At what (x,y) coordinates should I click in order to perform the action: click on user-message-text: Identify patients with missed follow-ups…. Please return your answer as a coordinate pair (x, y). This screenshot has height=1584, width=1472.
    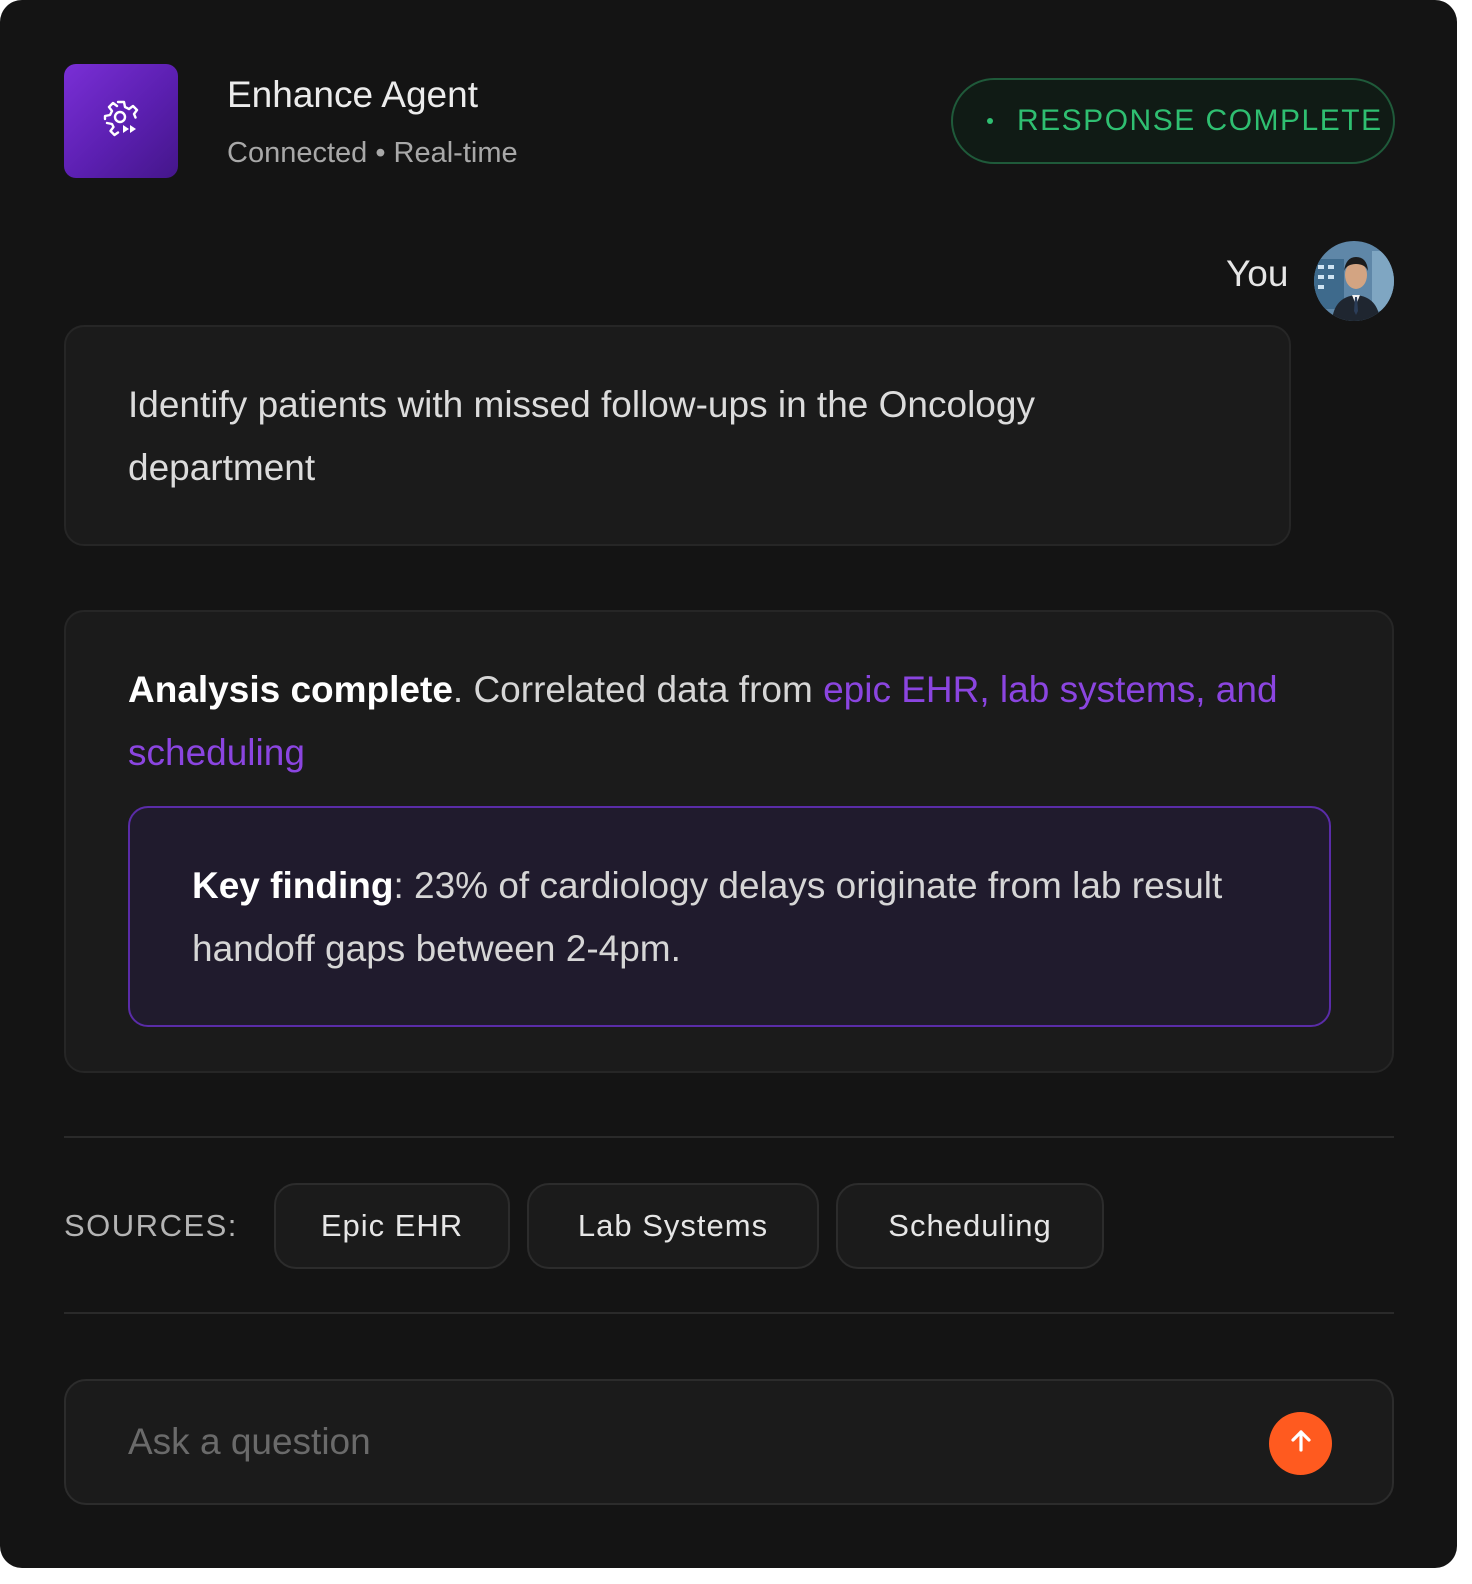
    Looking at the image, I should click on (581, 436).